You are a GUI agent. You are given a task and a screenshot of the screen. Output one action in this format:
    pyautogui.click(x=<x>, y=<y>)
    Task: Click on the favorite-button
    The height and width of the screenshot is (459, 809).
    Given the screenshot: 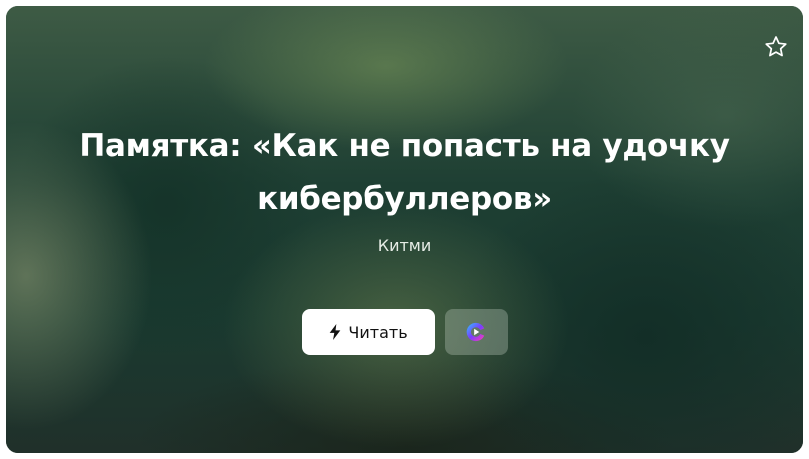 What is the action you would take?
    pyautogui.click(x=776, y=47)
    